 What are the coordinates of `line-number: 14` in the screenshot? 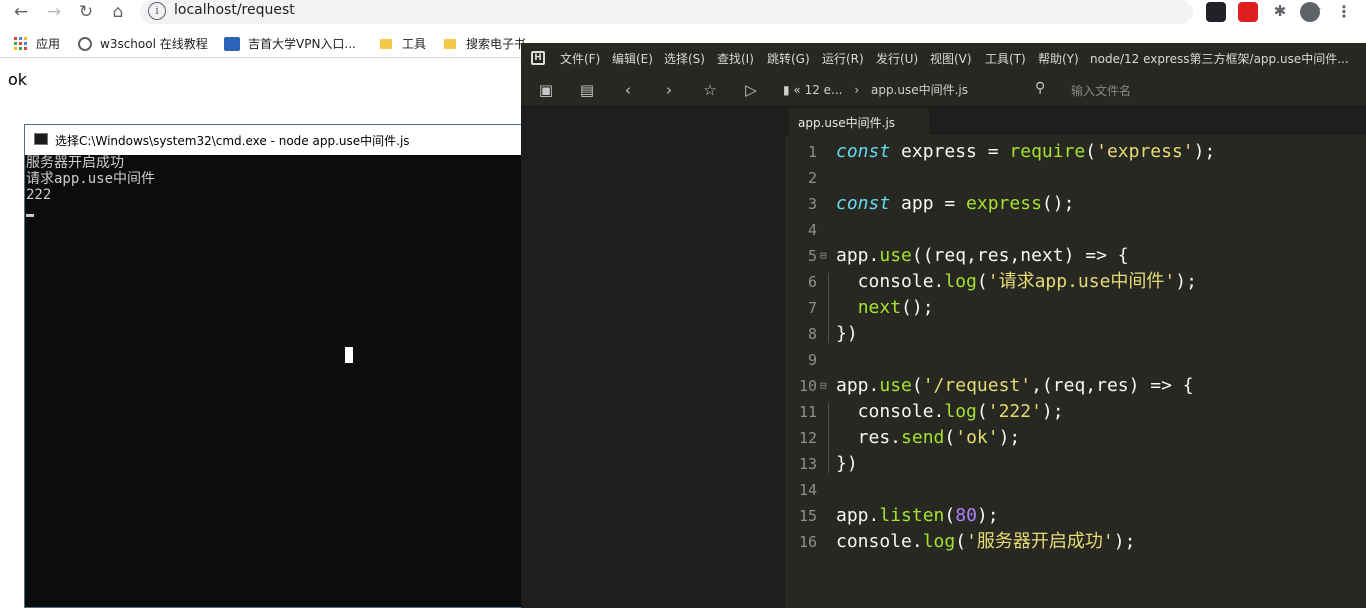 It's located at (807, 490).